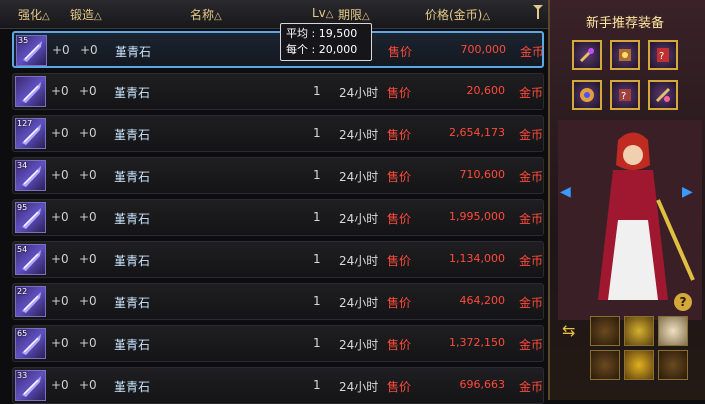  What do you see at coordinates (206, 14) in the screenshot?
I see `sort-name-header: 名称△` at bounding box center [206, 14].